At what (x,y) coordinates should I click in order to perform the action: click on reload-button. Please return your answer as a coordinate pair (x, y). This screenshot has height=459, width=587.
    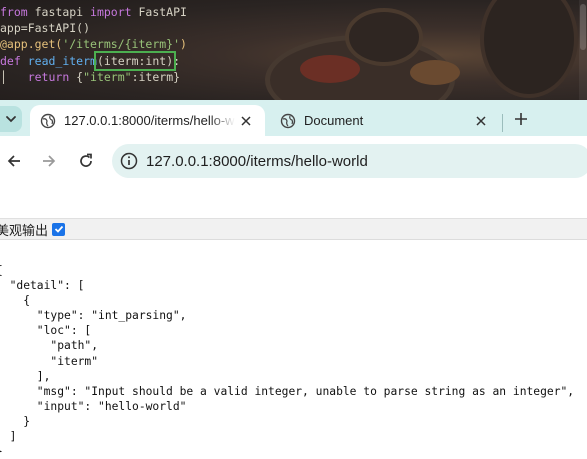
    Looking at the image, I should click on (86, 161).